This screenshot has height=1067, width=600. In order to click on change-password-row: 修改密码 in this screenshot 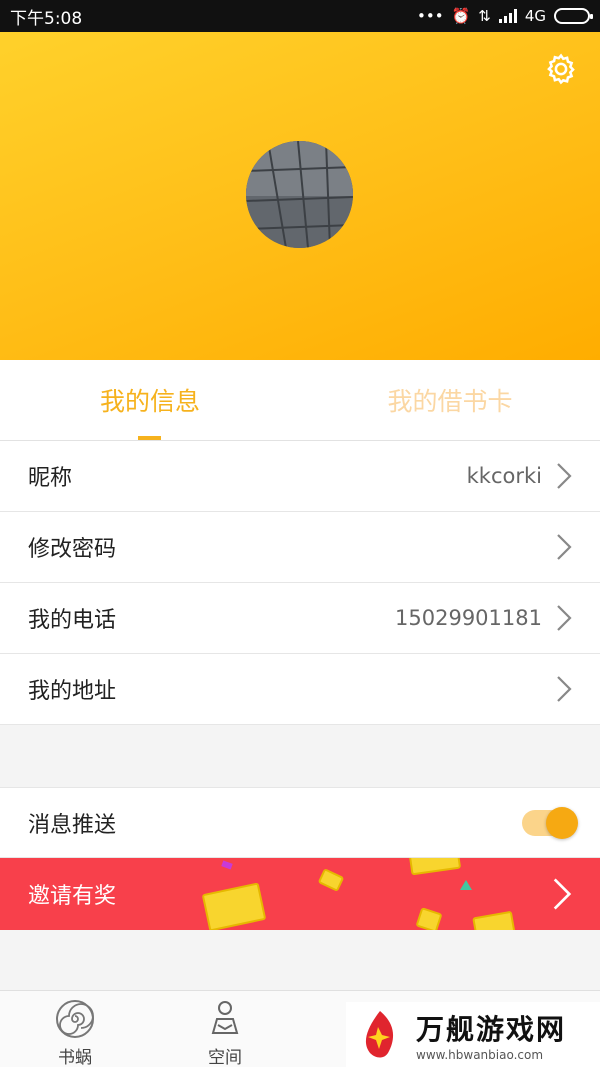, I will do `click(300, 547)`.